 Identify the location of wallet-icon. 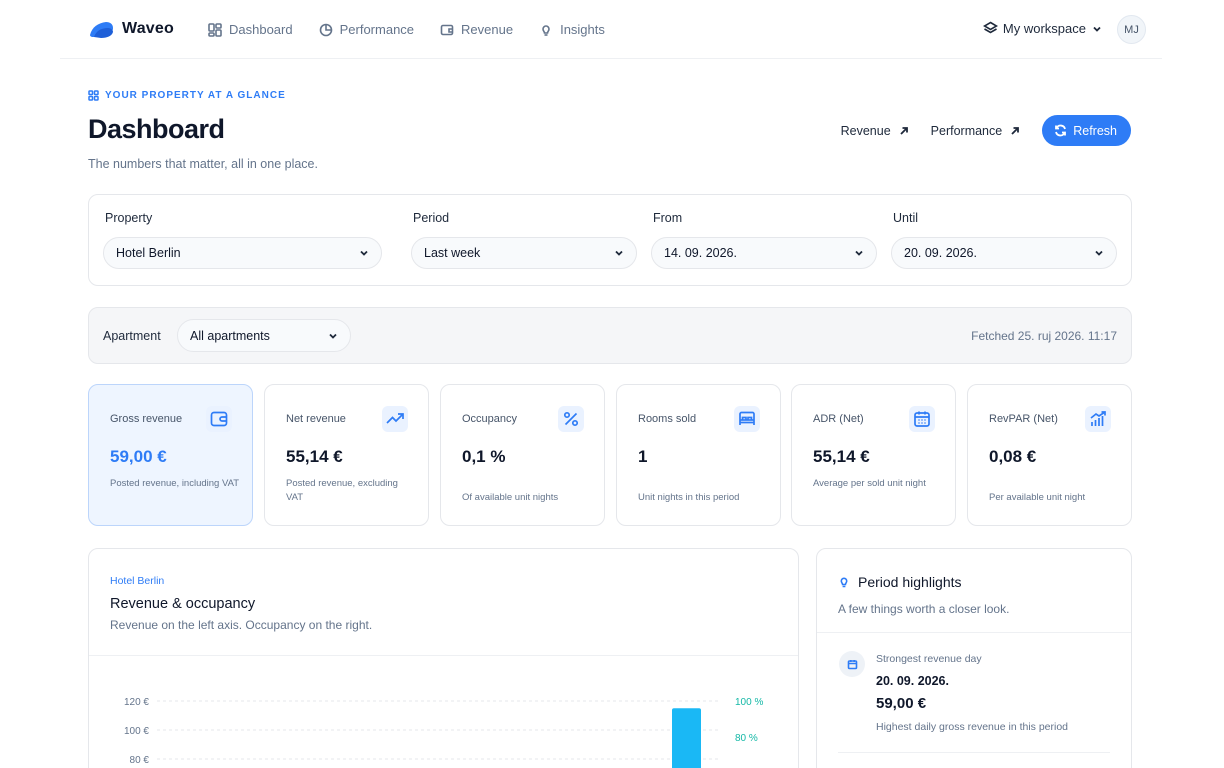
(219, 419).